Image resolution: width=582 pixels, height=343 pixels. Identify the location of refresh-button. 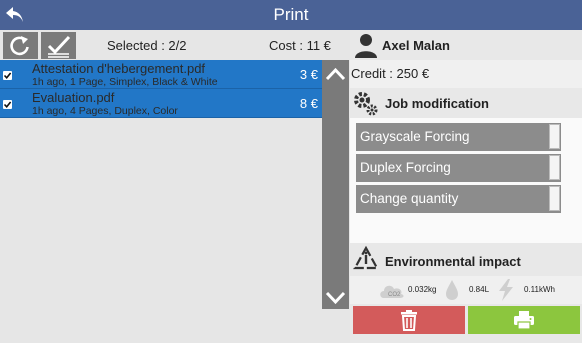
(20, 45).